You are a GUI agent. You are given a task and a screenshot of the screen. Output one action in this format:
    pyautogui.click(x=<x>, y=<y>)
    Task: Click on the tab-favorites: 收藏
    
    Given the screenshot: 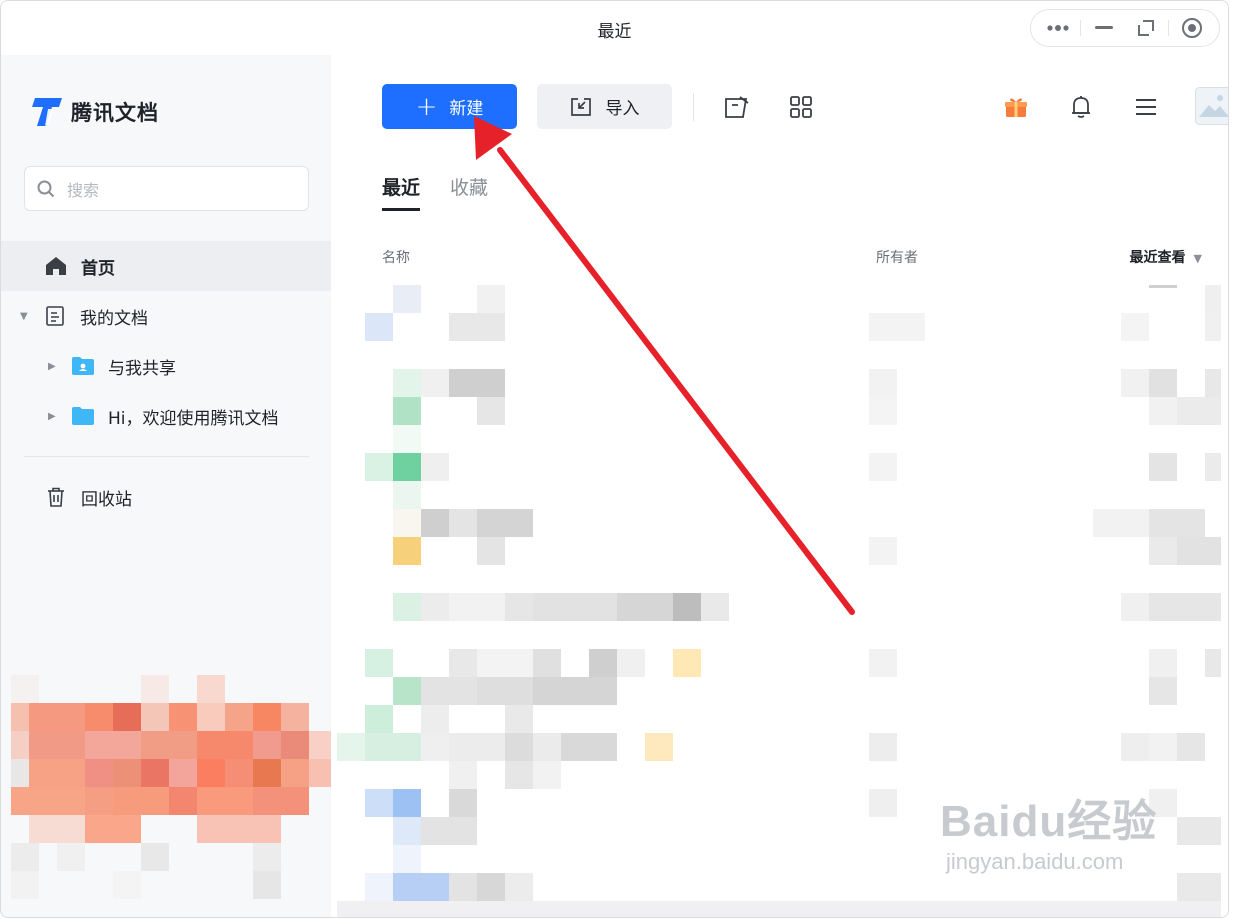 What is the action you would take?
    pyautogui.click(x=469, y=192)
    